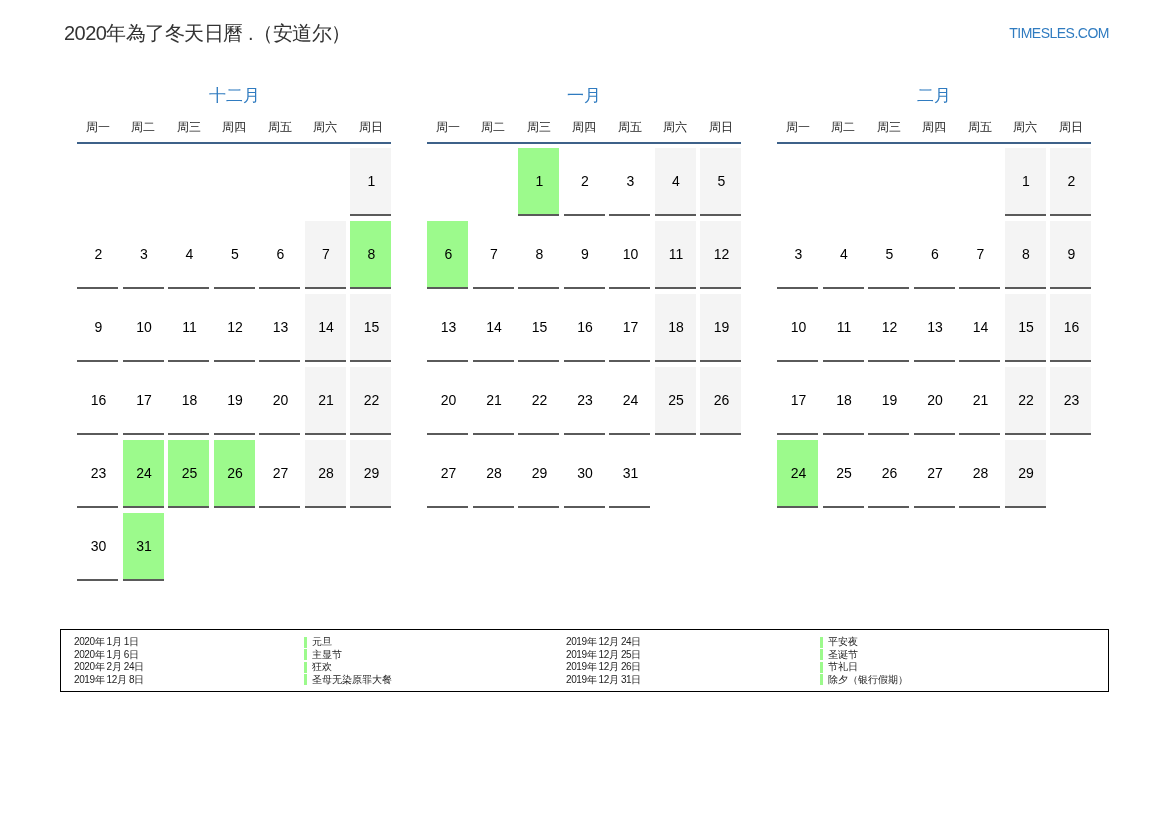  I want to click on day-cell: 28, so click(325, 474).